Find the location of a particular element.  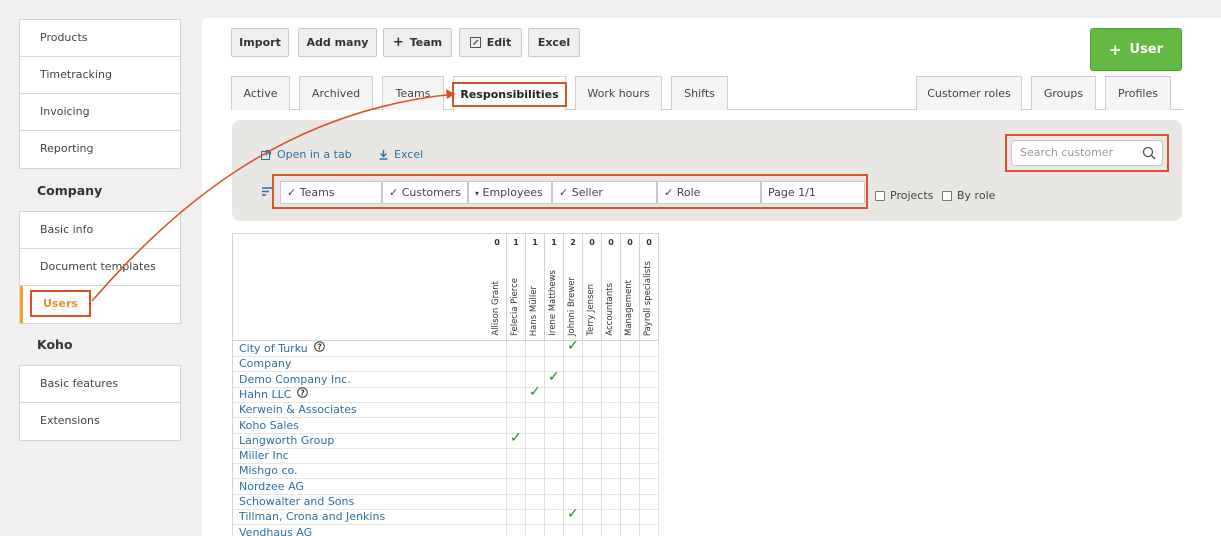

annotation-arrow is located at coordinates (273, 195).